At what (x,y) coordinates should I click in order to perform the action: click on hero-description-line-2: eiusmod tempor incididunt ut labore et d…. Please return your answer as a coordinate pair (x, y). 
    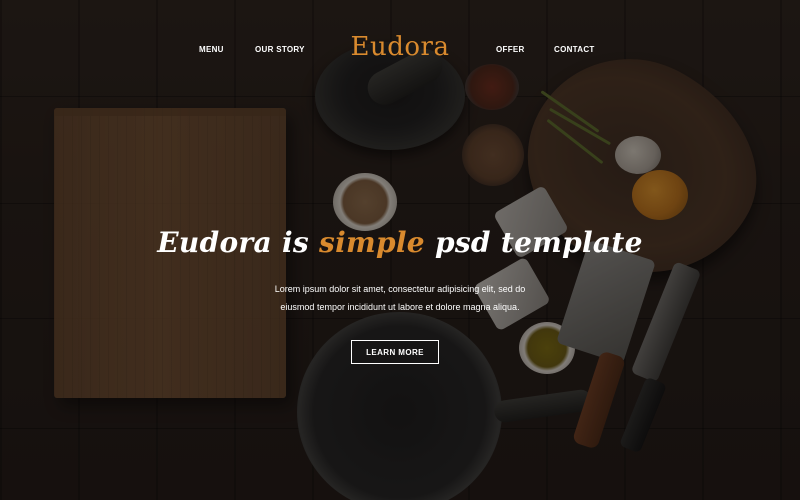
    Looking at the image, I should click on (400, 307).